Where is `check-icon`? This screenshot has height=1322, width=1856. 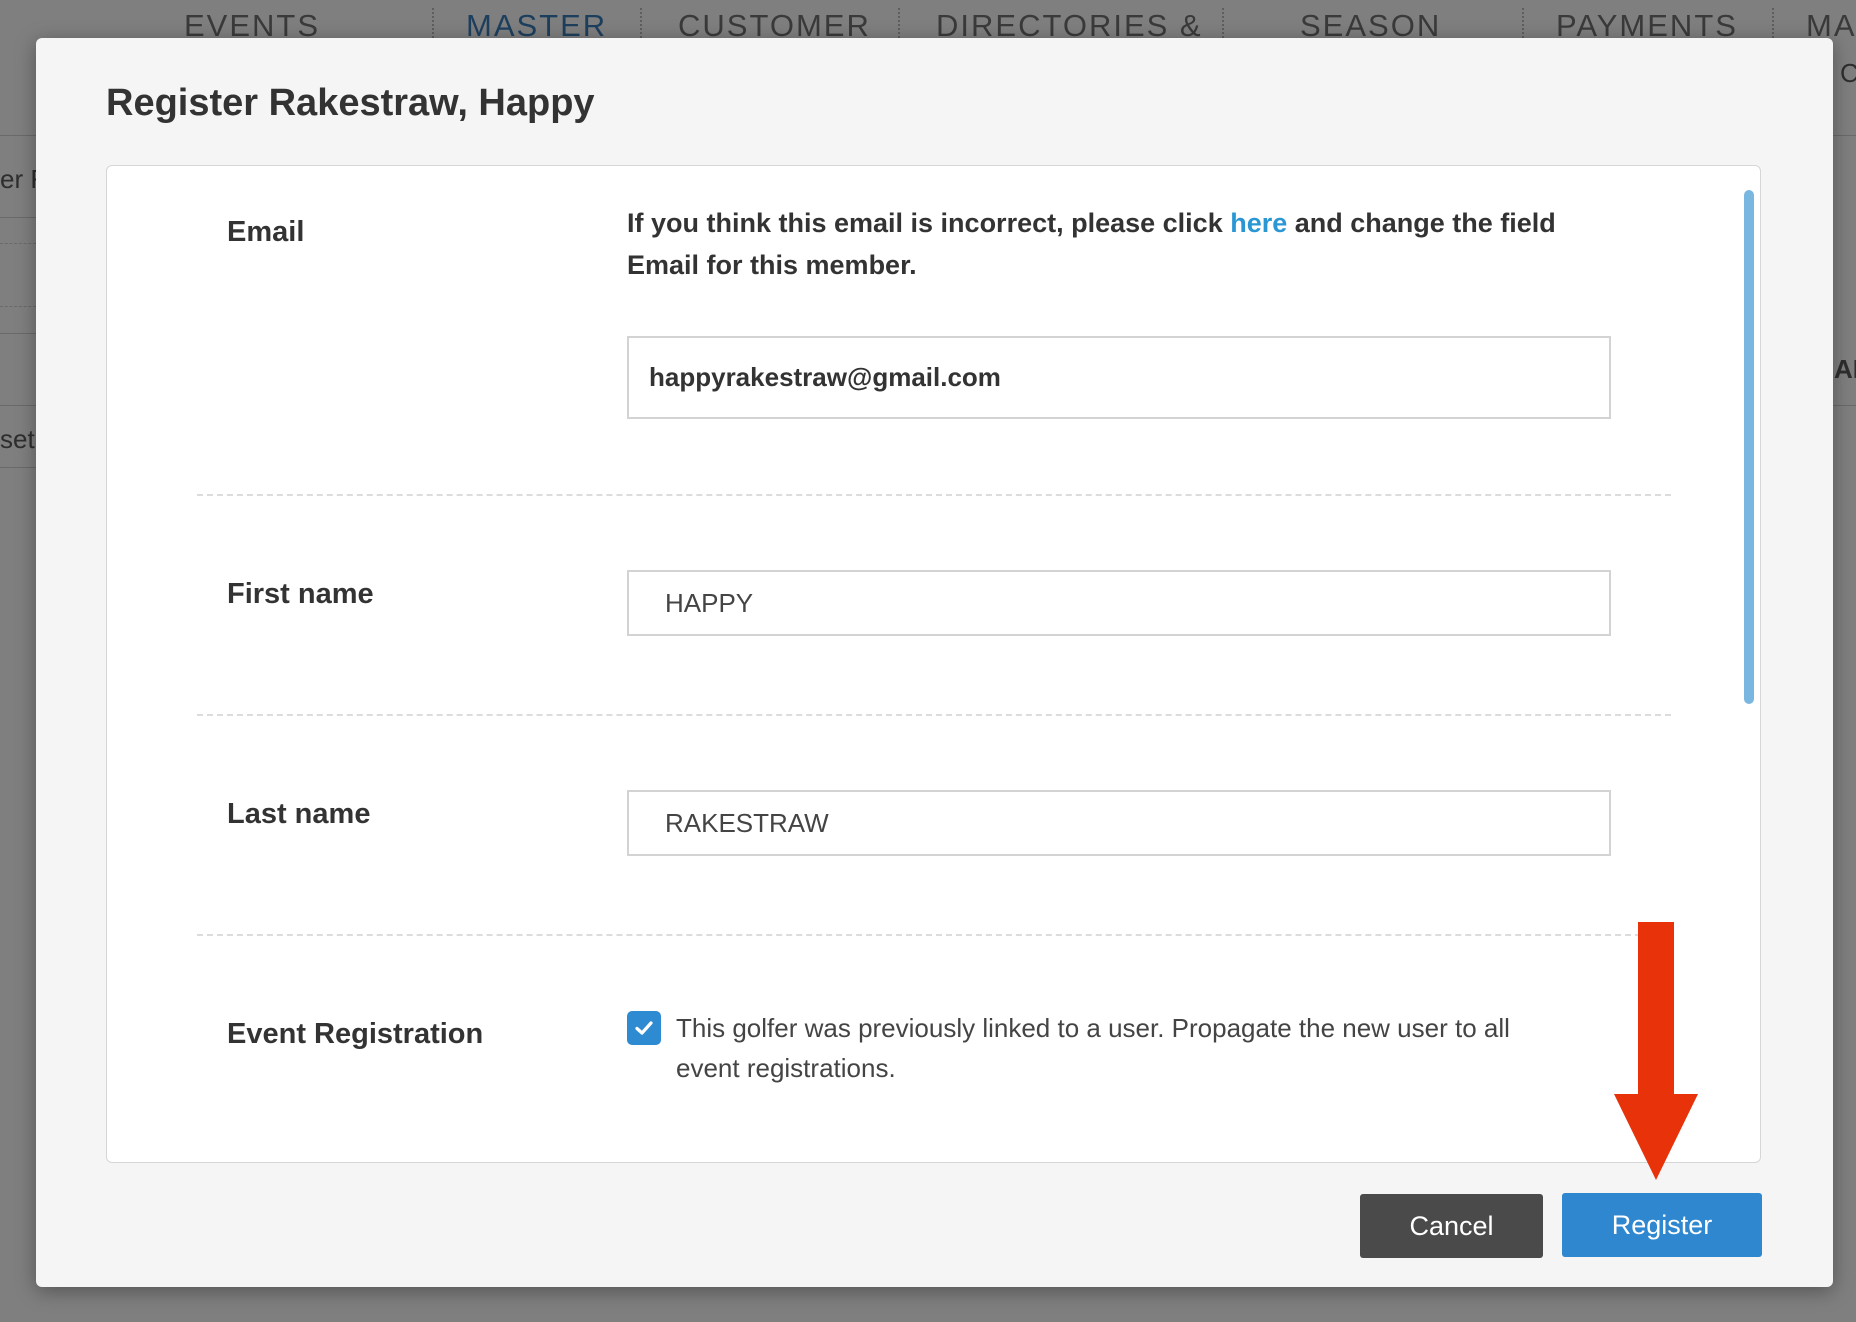
check-icon is located at coordinates (644, 1028).